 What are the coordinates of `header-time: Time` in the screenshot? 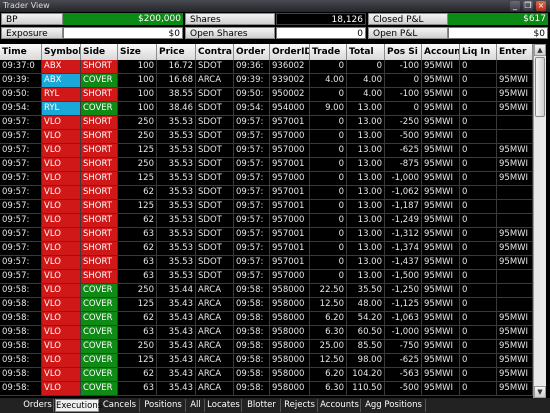 It's located at (21, 52).